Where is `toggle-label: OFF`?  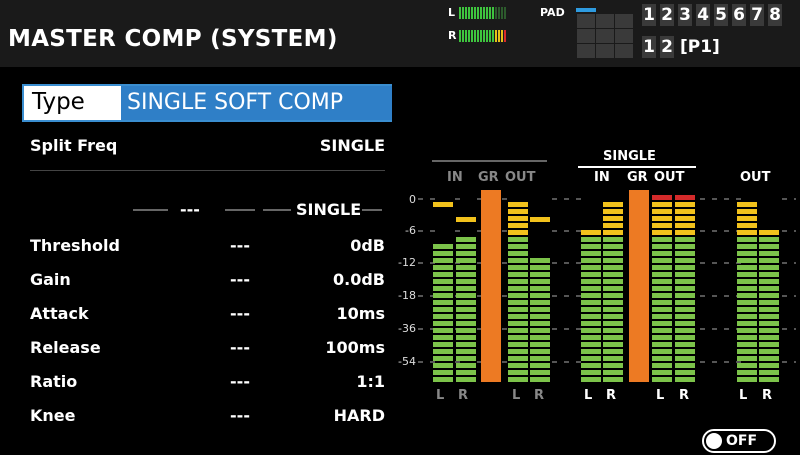
toggle-label: OFF is located at coordinates (742, 441).